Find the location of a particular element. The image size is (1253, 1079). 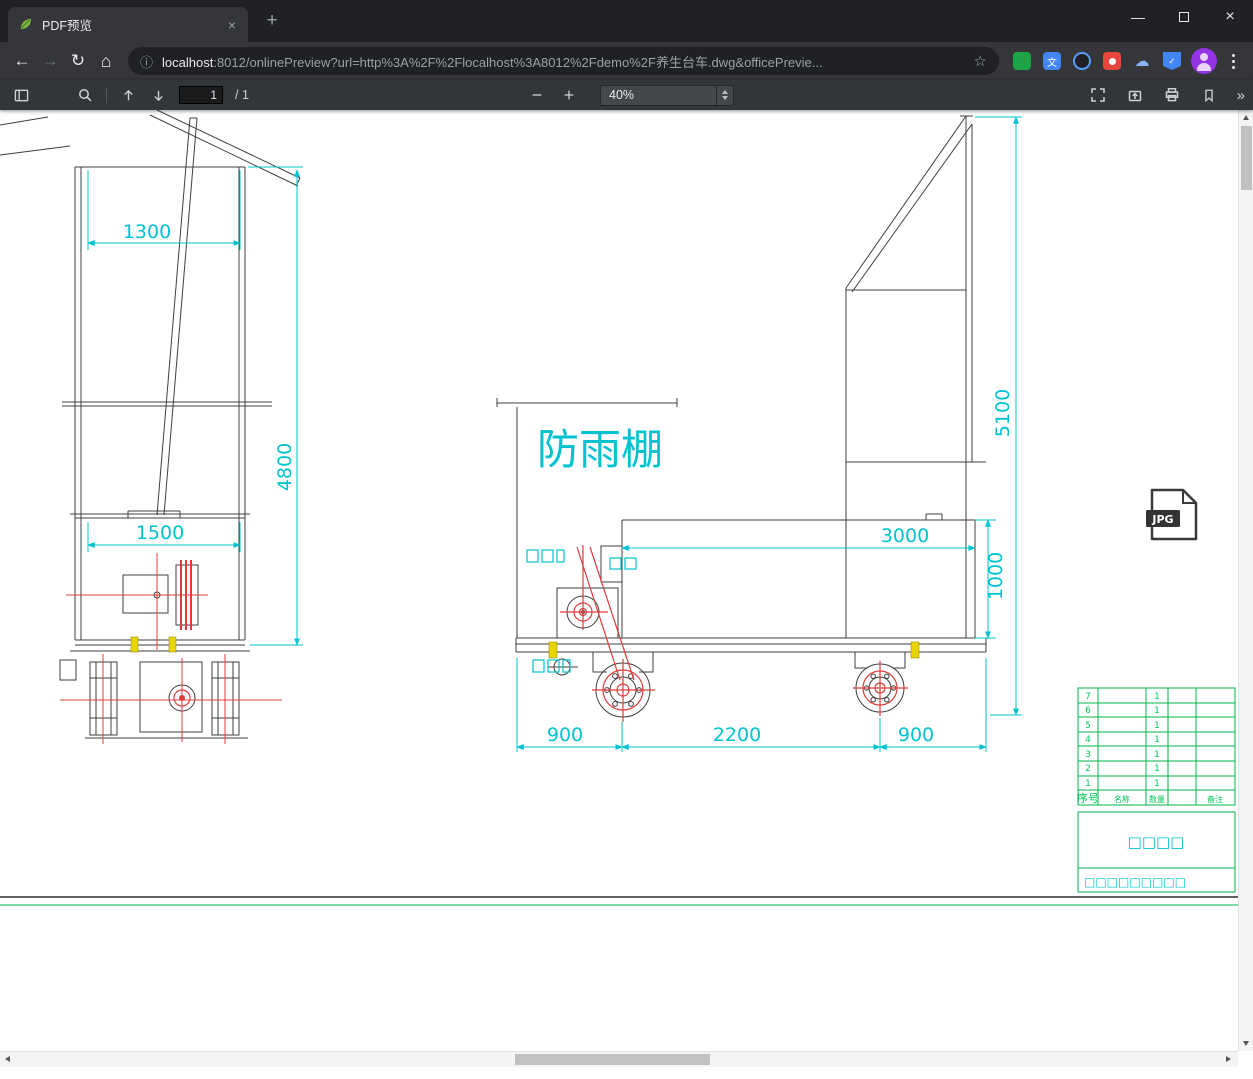

scroll-left-arrow-icon is located at coordinates (7, 1059).